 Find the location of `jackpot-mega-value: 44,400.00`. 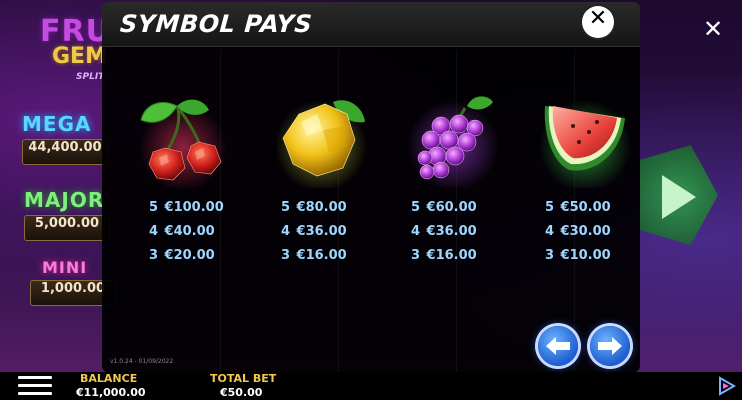

jackpot-mega-value: 44,400.00 is located at coordinates (65, 152).